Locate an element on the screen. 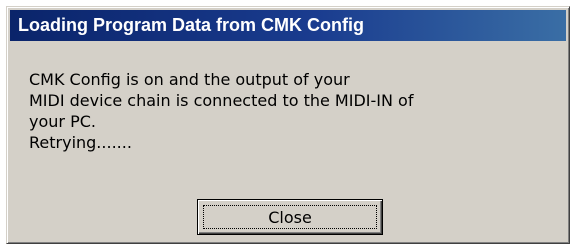 This screenshot has height=248, width=576. close-button: Close is located at coordinates (290, 217).